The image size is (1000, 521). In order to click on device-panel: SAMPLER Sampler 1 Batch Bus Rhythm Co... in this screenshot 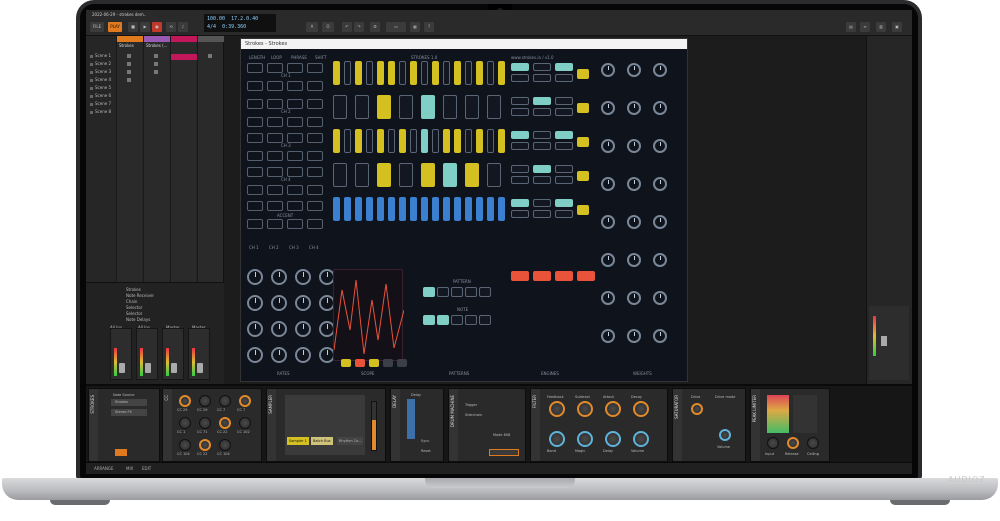, I will do `click(326, 425)`.